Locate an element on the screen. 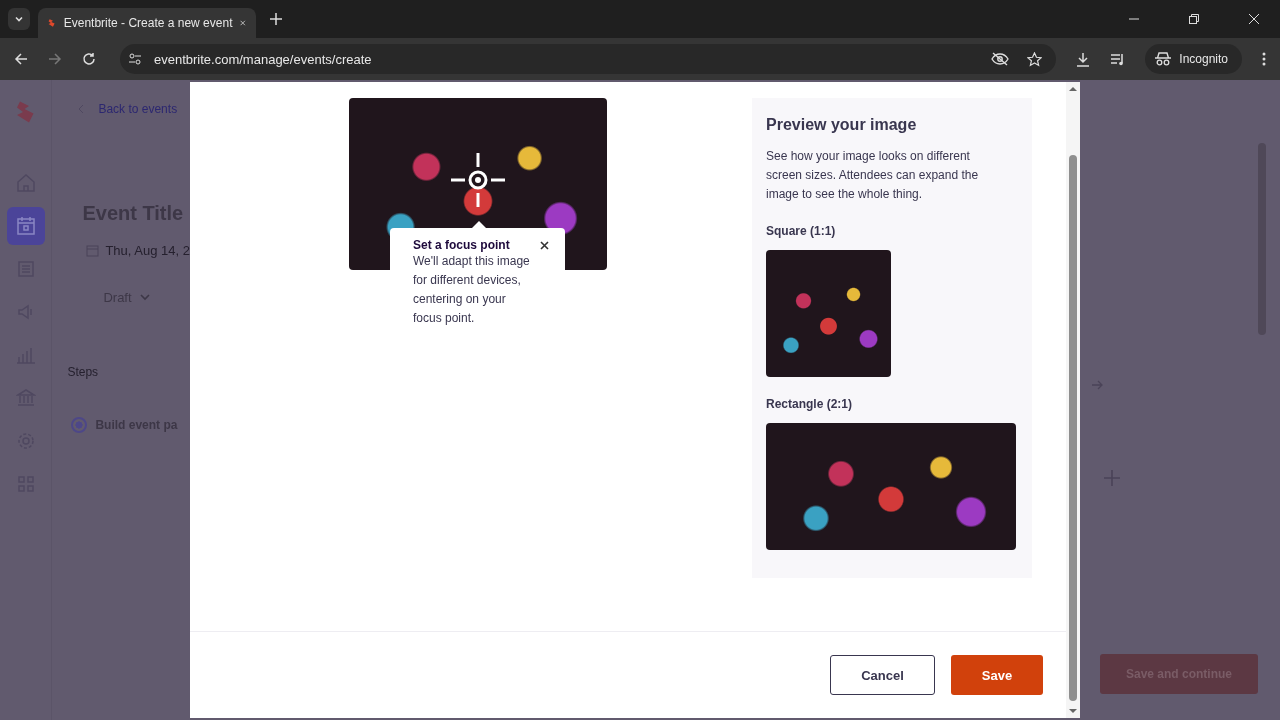 Image resolution: width=1280 pixels, height=720 pixels. star-icon is located at coordinates (1035, 59).